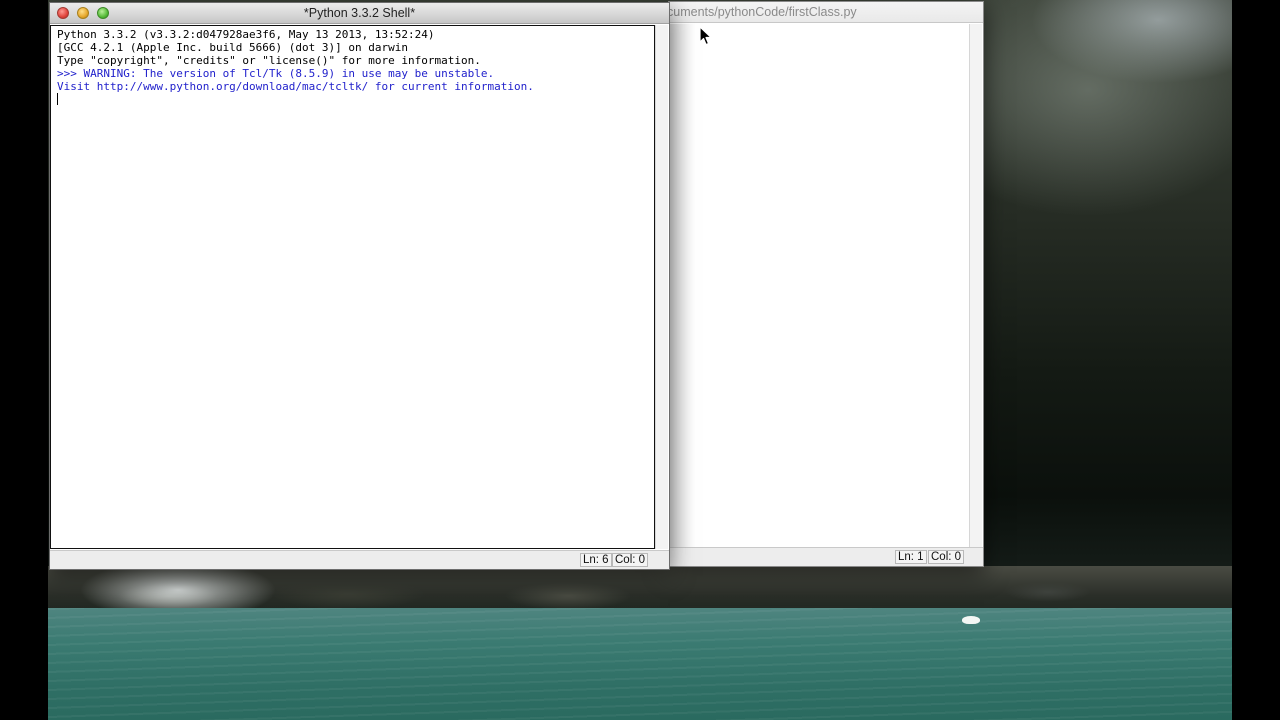 Image resolution: width=1280 pixels, height=720 pixels. Describe the element at coordinates (971, 620) in the screenshot. I see `seagull` at that location.